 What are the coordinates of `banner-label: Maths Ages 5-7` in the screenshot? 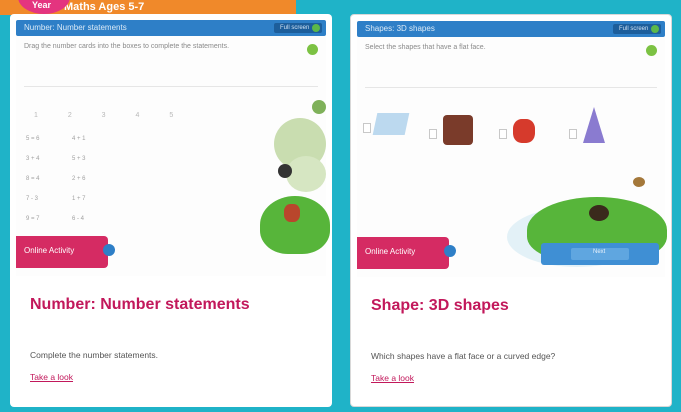 It's located at (104, 7).